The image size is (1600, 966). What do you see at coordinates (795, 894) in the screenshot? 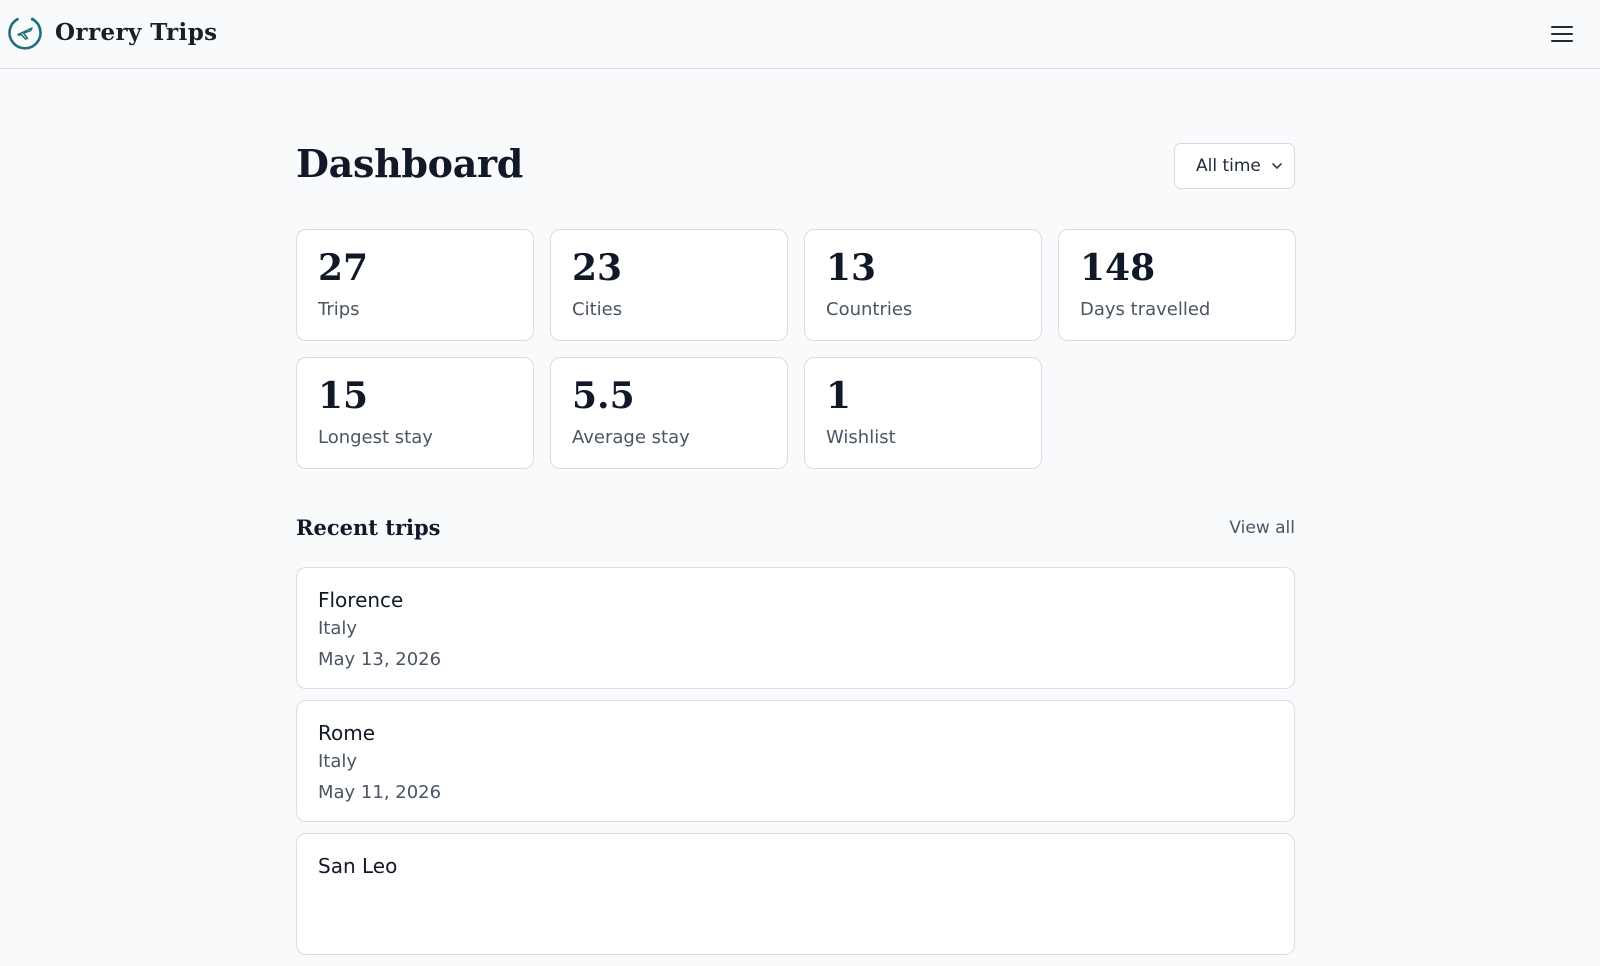
I see `trip-card: San Leo` at bounding box center [795, 894].